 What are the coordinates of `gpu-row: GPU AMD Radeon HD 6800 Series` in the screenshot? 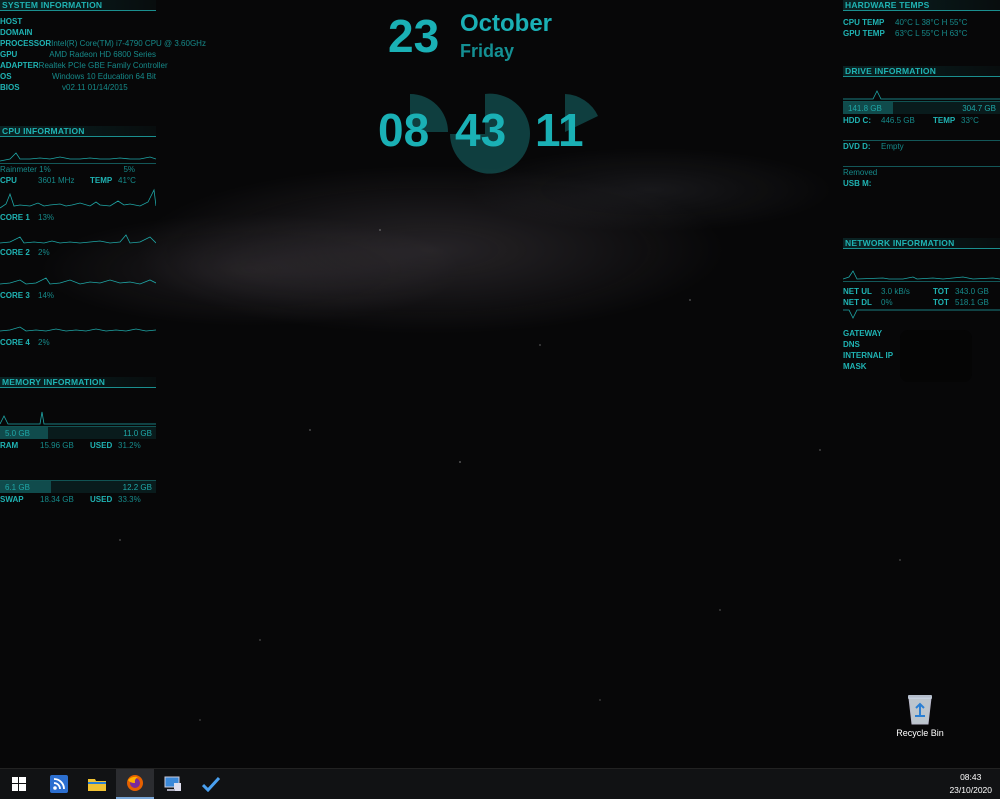 It's located at (78, 54).